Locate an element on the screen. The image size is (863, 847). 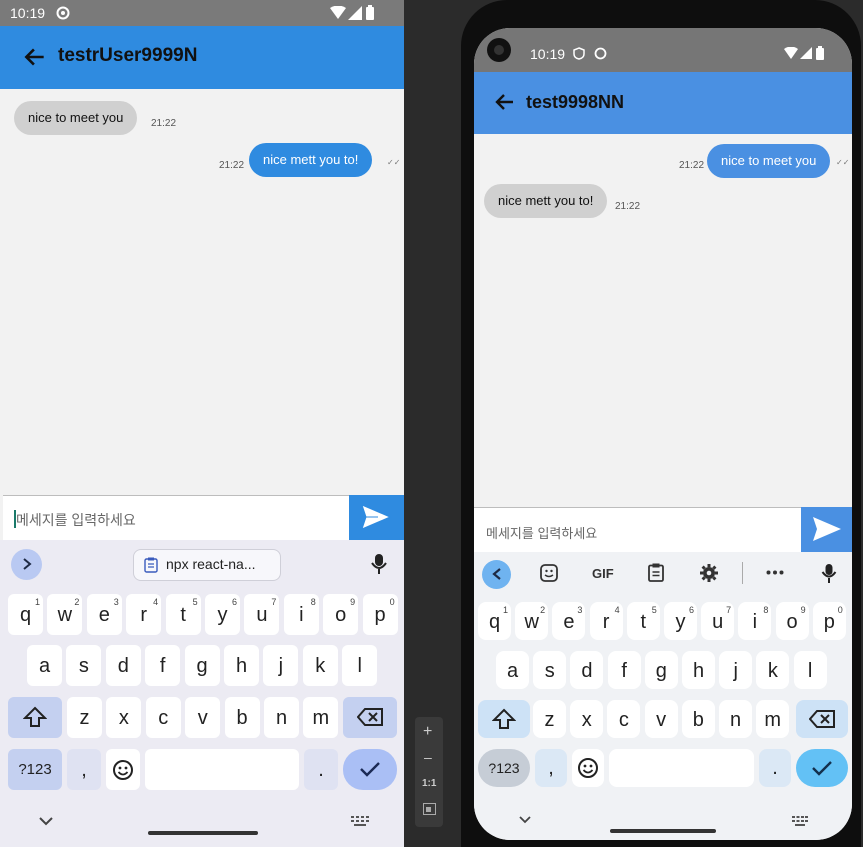
zoom-in-button: + is located at coordinates (427, 732).